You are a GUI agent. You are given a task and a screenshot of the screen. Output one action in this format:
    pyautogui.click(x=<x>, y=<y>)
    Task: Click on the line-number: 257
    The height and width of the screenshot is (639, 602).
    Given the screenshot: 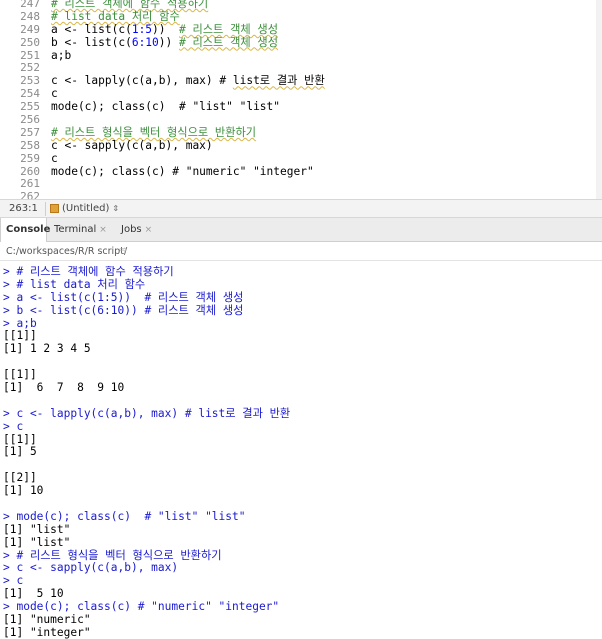 What is the action you would take?
    pyautogui.click(x=30, y=132)
    